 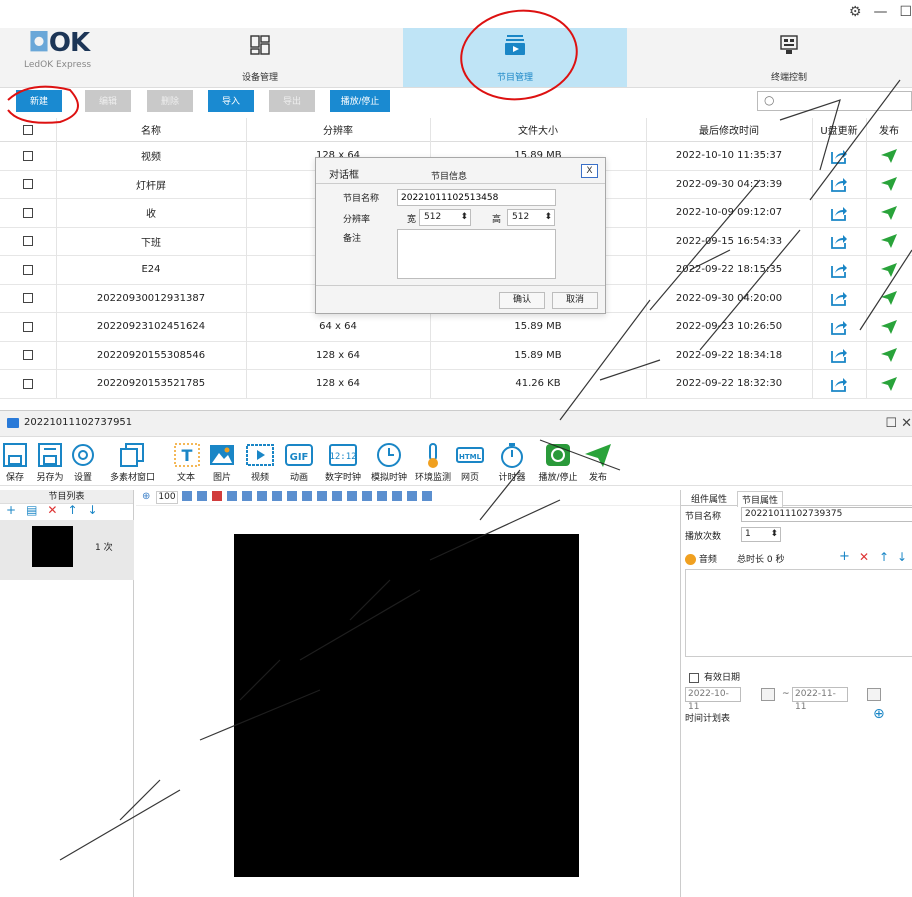 I want to click on move-down-icon: ↓, so click(x=93, y=510).